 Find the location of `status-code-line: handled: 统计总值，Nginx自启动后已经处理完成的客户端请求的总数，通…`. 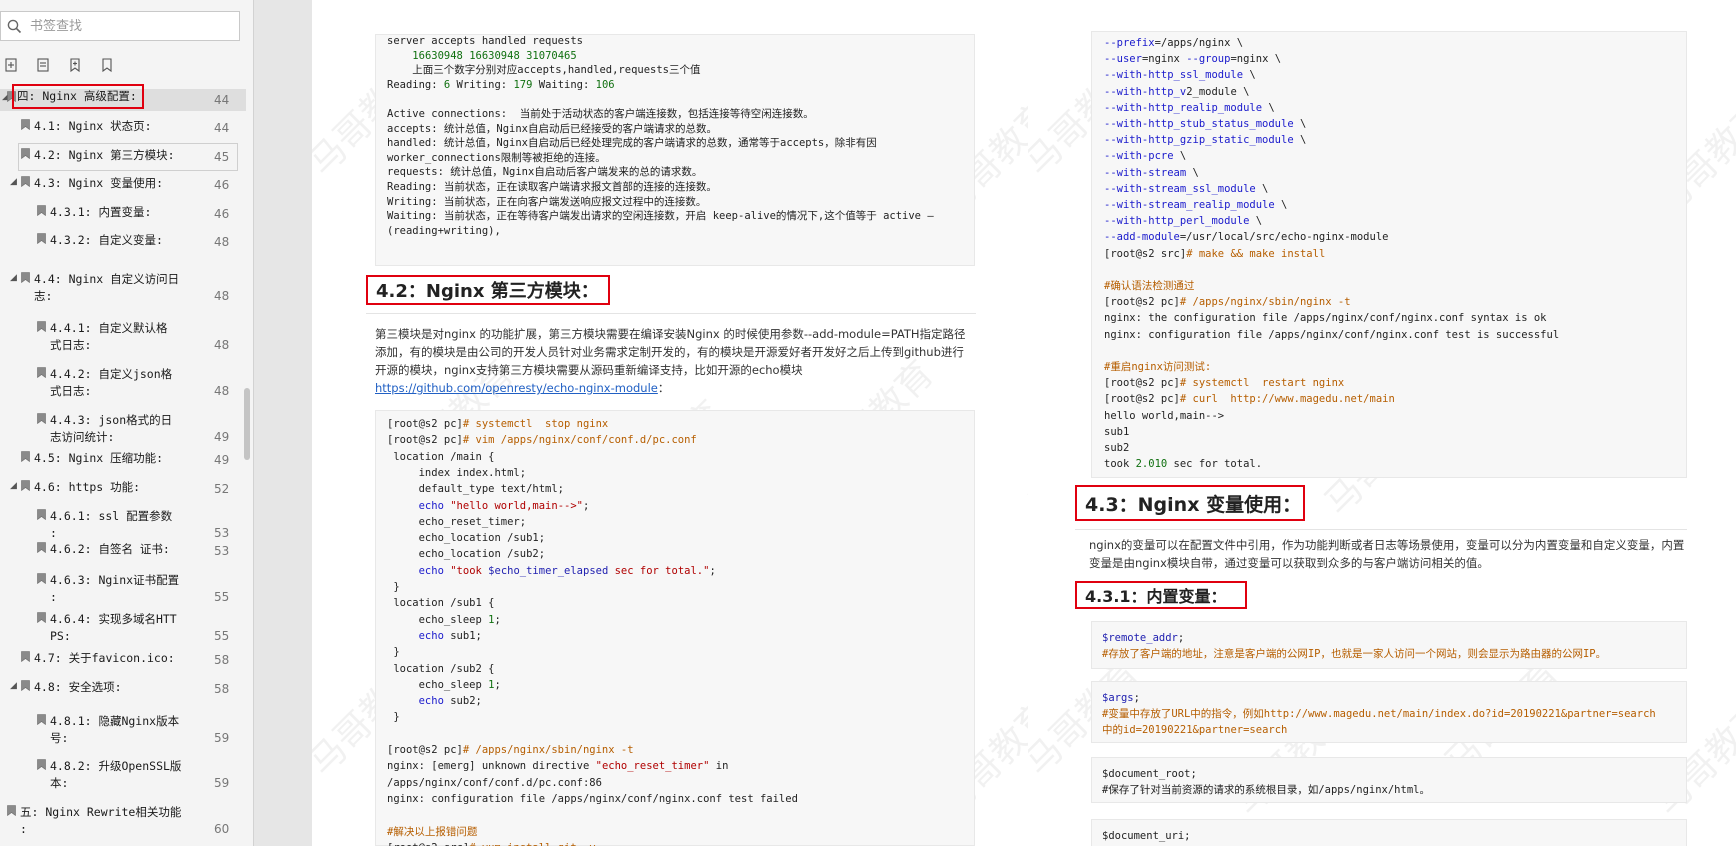

status-code-line: handled: 统计总值，Nginx自启动后已经处理完成的客户端请求的总数，通… is located at coordinates (632, 143).